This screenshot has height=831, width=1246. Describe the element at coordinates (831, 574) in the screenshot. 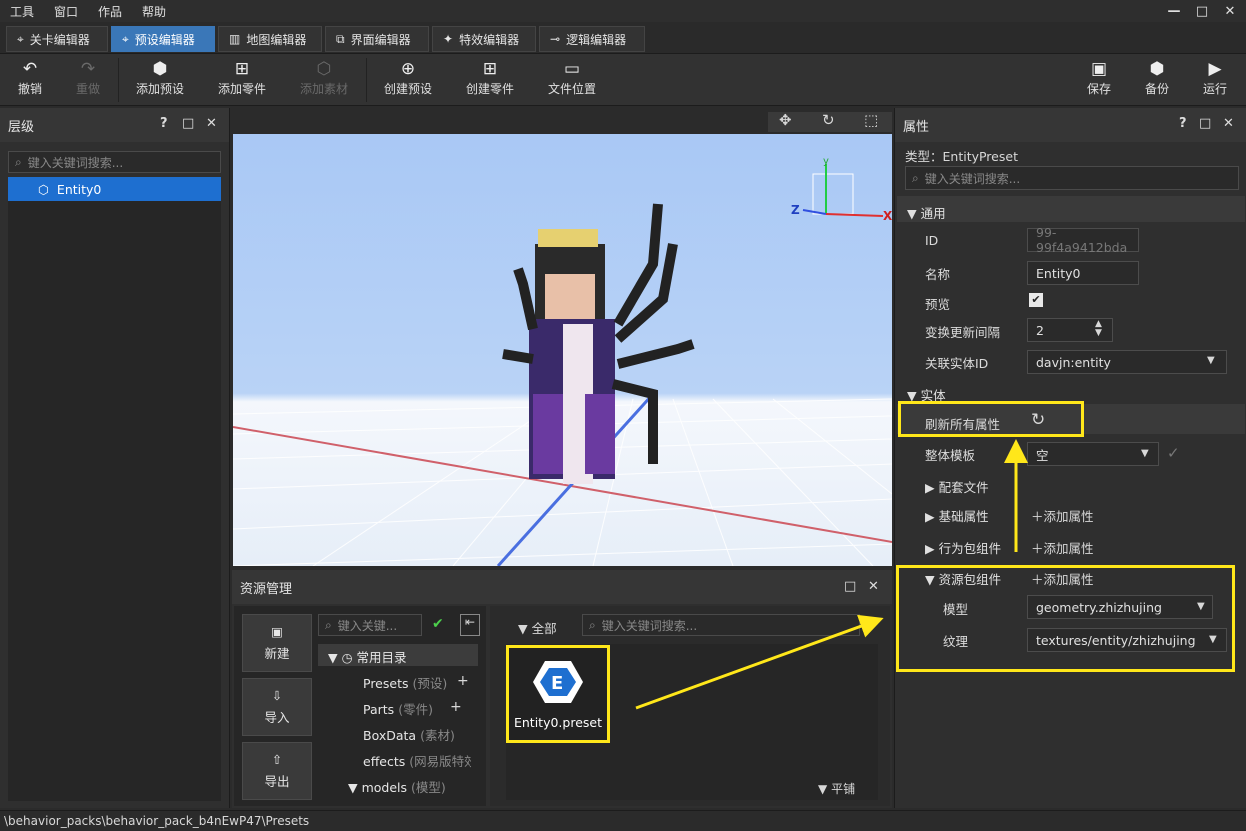

I see `annotation-arrows` at that location.